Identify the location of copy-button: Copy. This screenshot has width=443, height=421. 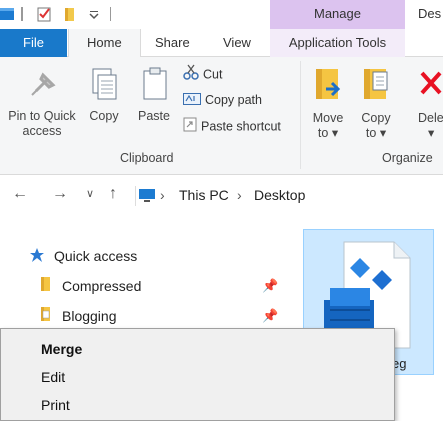
(104, 95).